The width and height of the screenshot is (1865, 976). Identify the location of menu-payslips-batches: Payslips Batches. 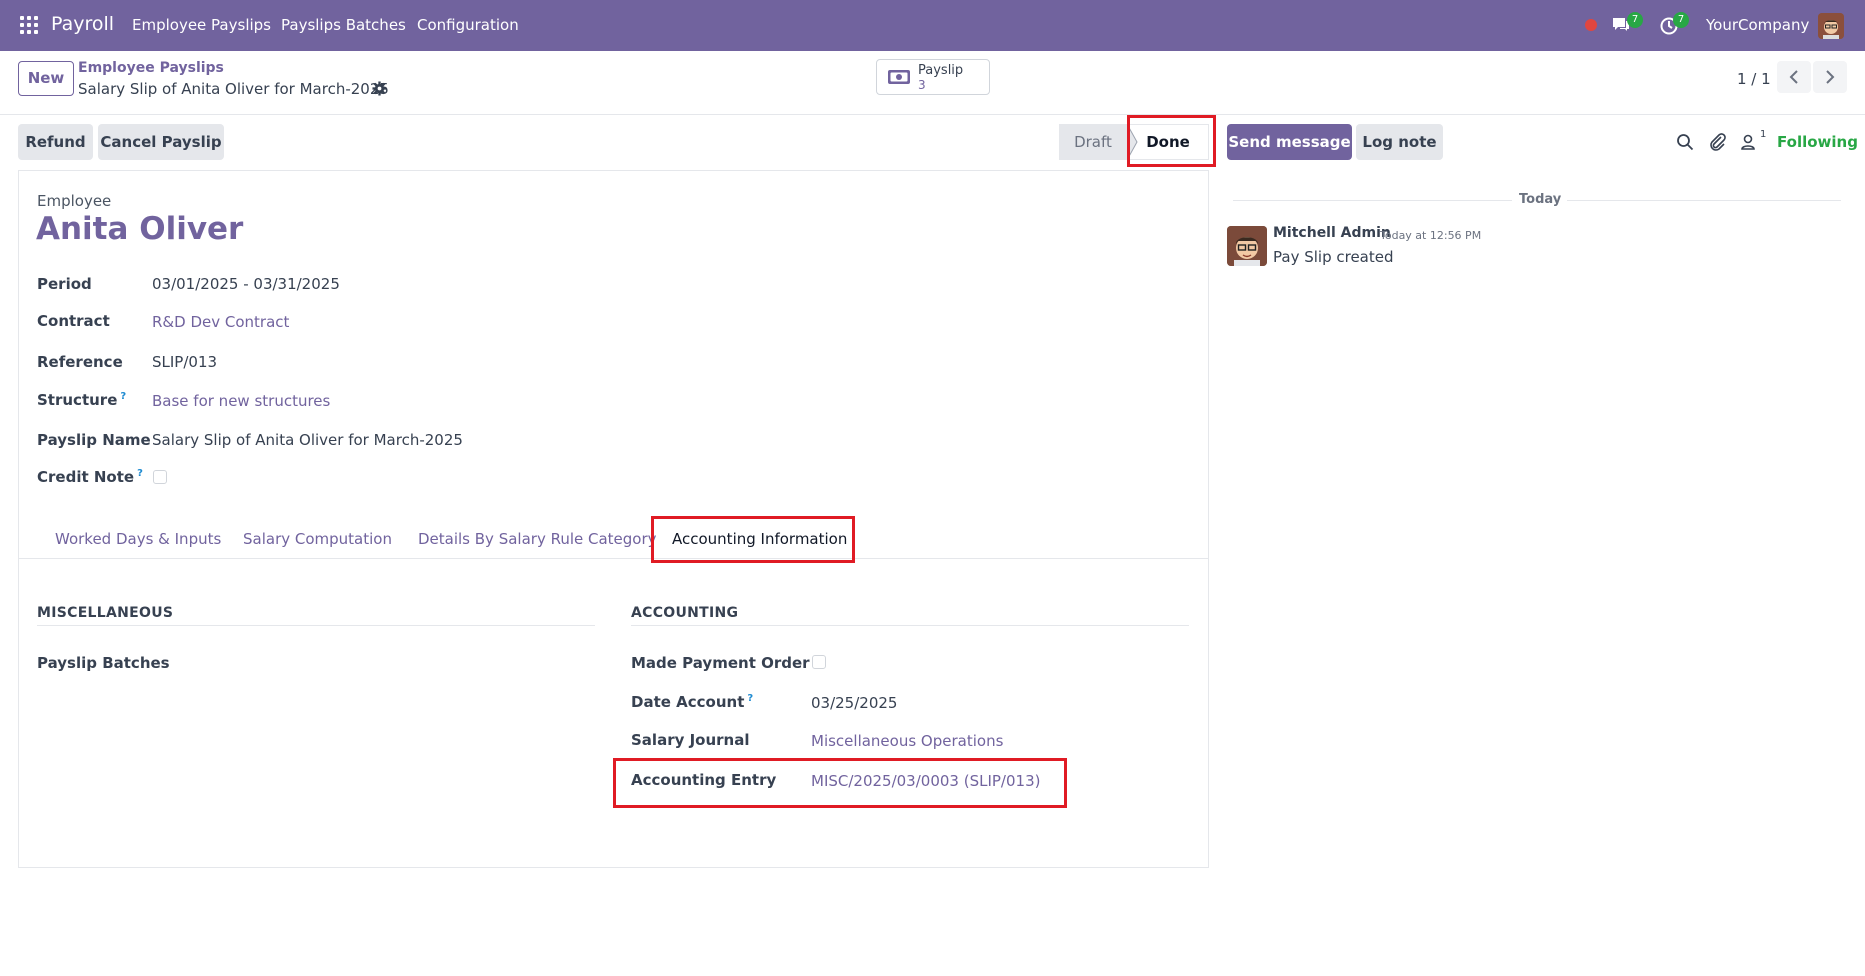
(343, 25).